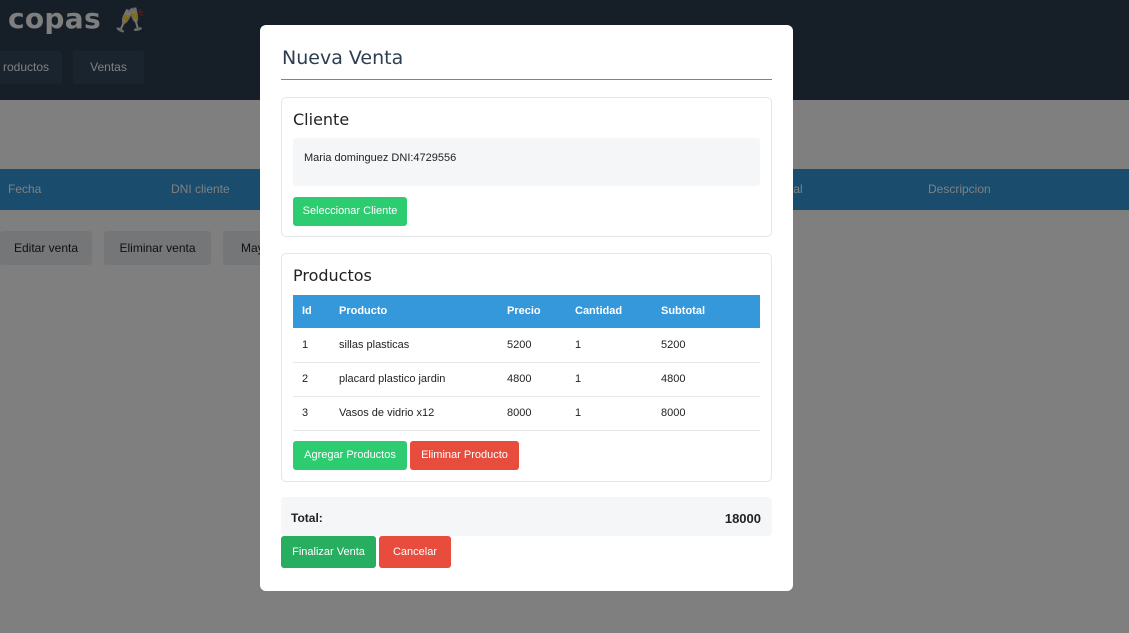  I want to click on row-subtotal: 4800, so click(673, 379).